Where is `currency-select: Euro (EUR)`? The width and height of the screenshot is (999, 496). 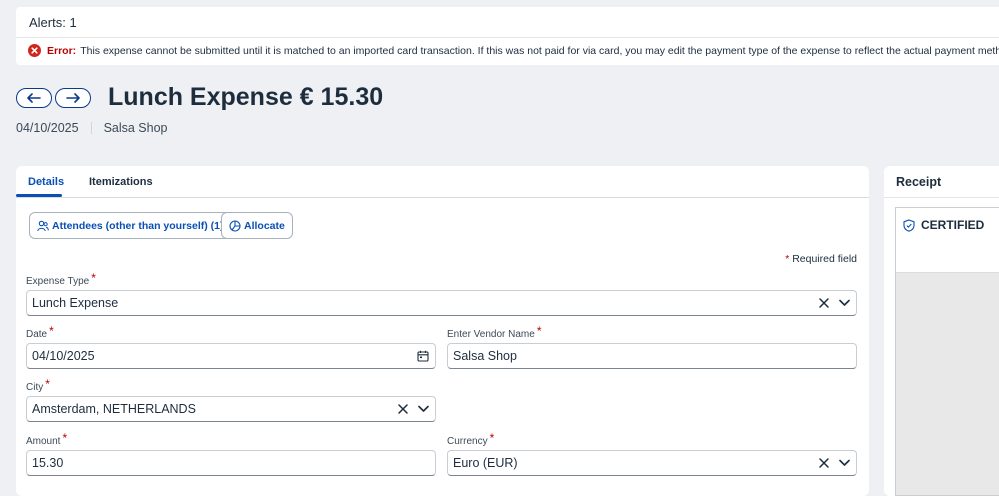
currency-select: Euro (EUR) is located at coordinates (652, 463).